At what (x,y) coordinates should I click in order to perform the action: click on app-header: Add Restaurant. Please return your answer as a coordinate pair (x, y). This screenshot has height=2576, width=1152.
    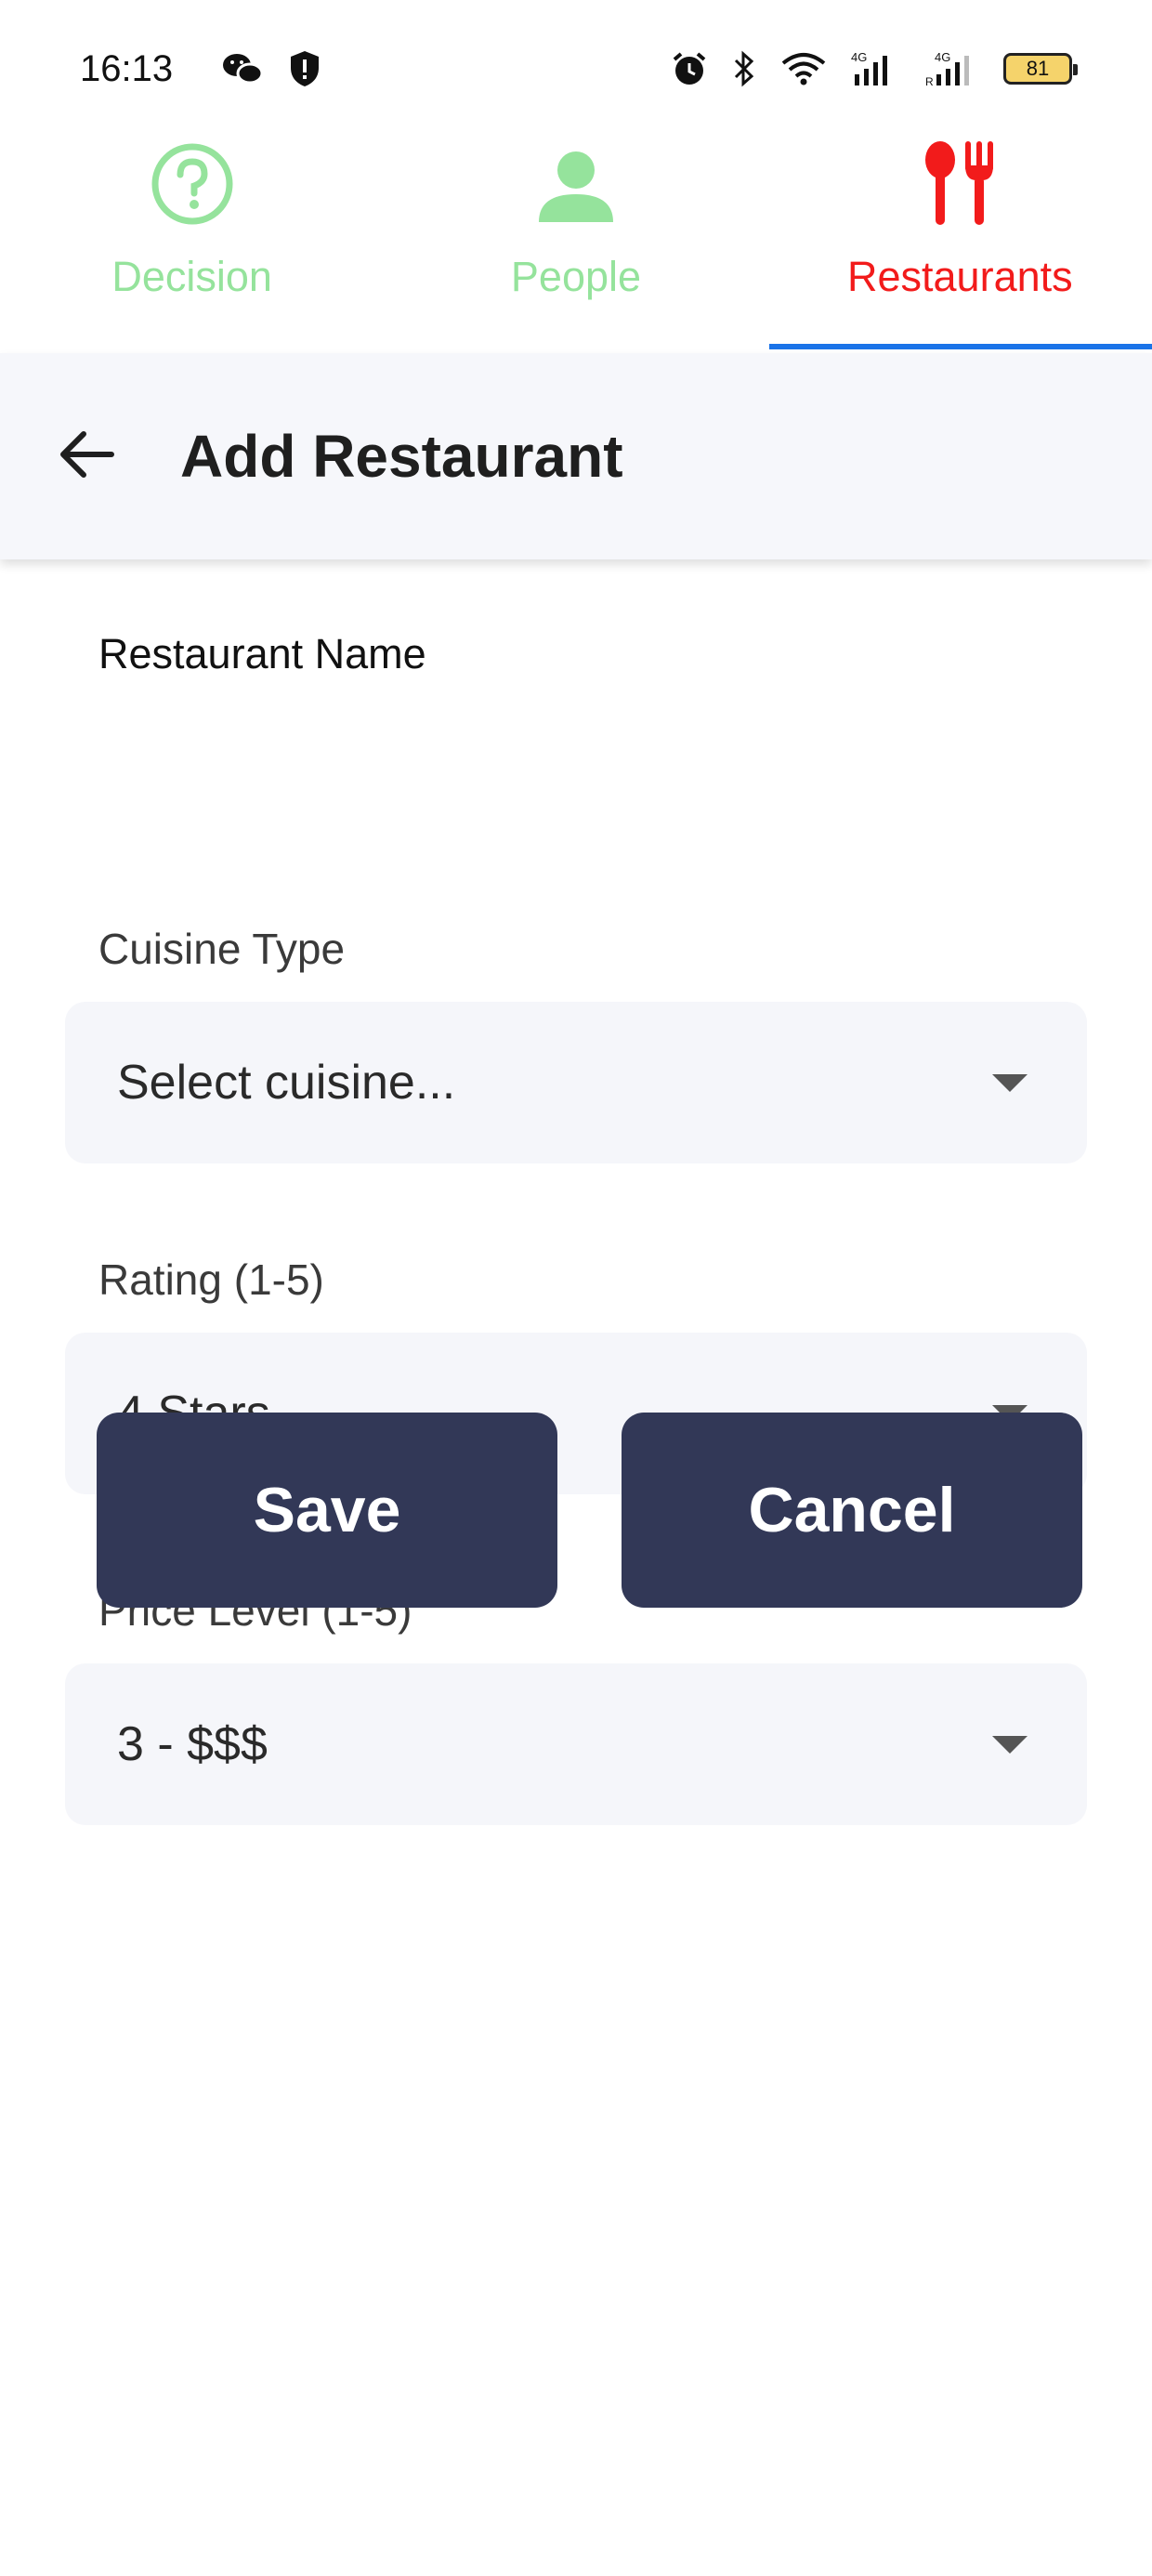
    Looking at the image, I should click on (576, 456).